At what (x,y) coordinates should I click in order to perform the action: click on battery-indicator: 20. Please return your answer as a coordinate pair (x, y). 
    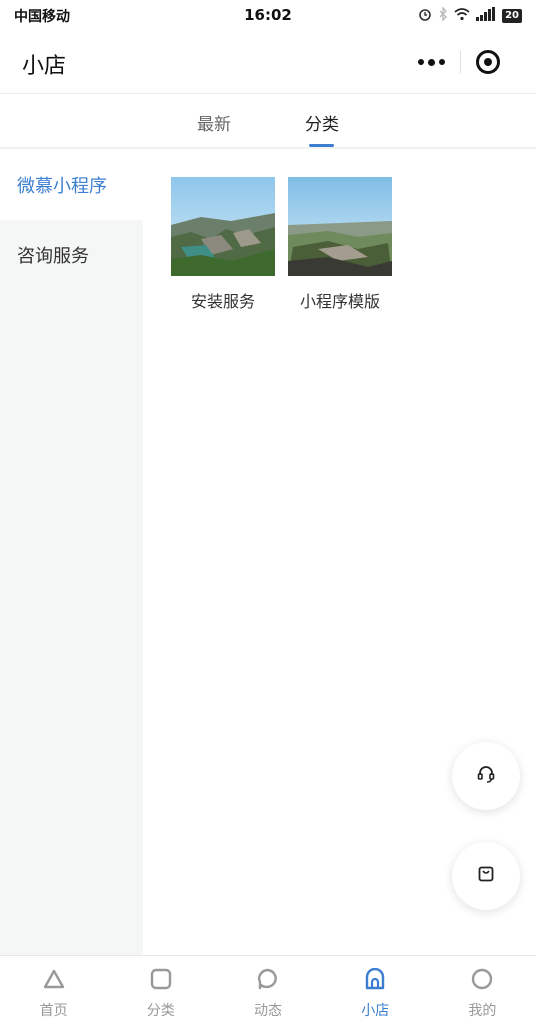
    Looking at the image, I should click on (512, 15).